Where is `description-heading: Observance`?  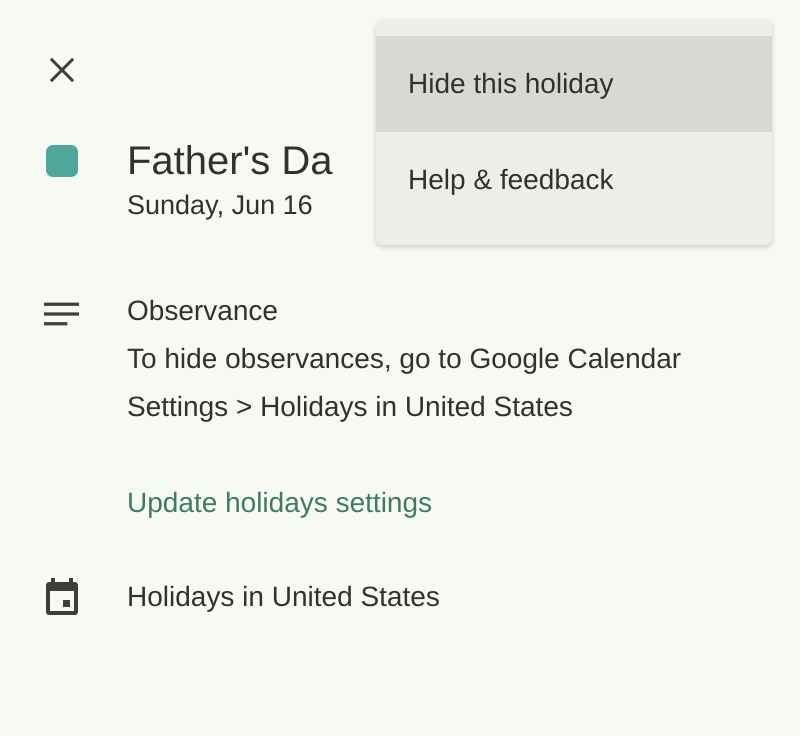 description-heading: Observance is located at coordinates (202, 311).